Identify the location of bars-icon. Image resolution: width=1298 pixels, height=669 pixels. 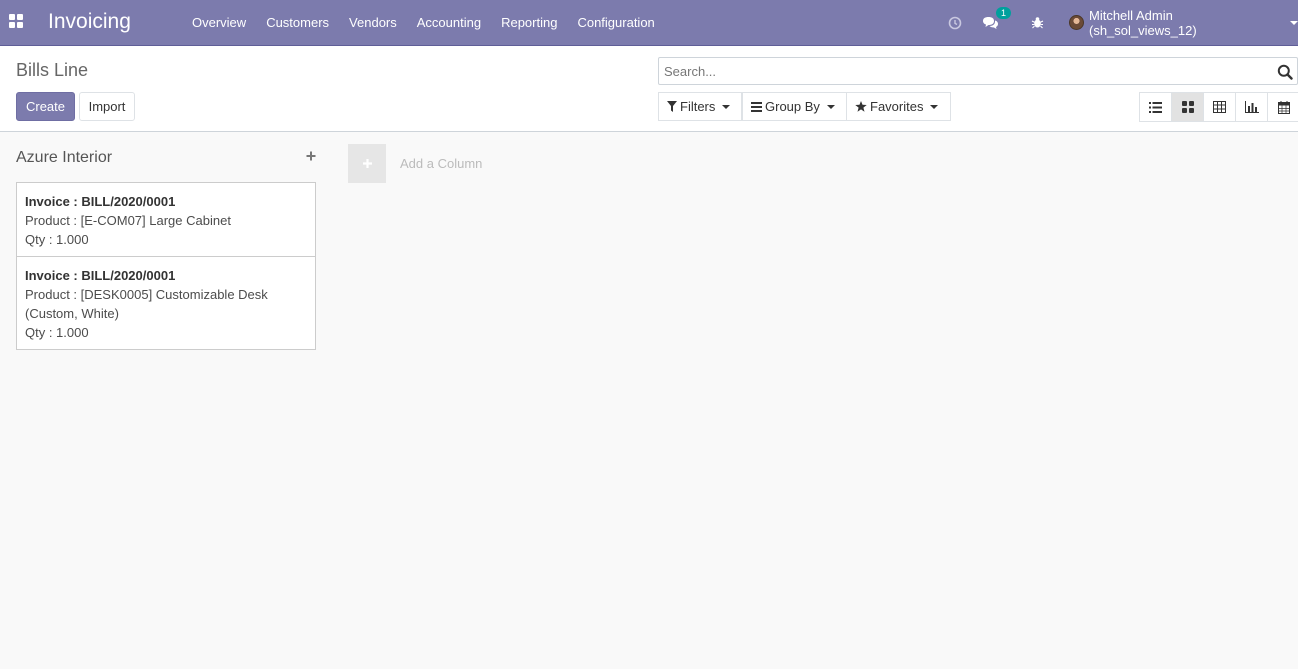
(756, 106).